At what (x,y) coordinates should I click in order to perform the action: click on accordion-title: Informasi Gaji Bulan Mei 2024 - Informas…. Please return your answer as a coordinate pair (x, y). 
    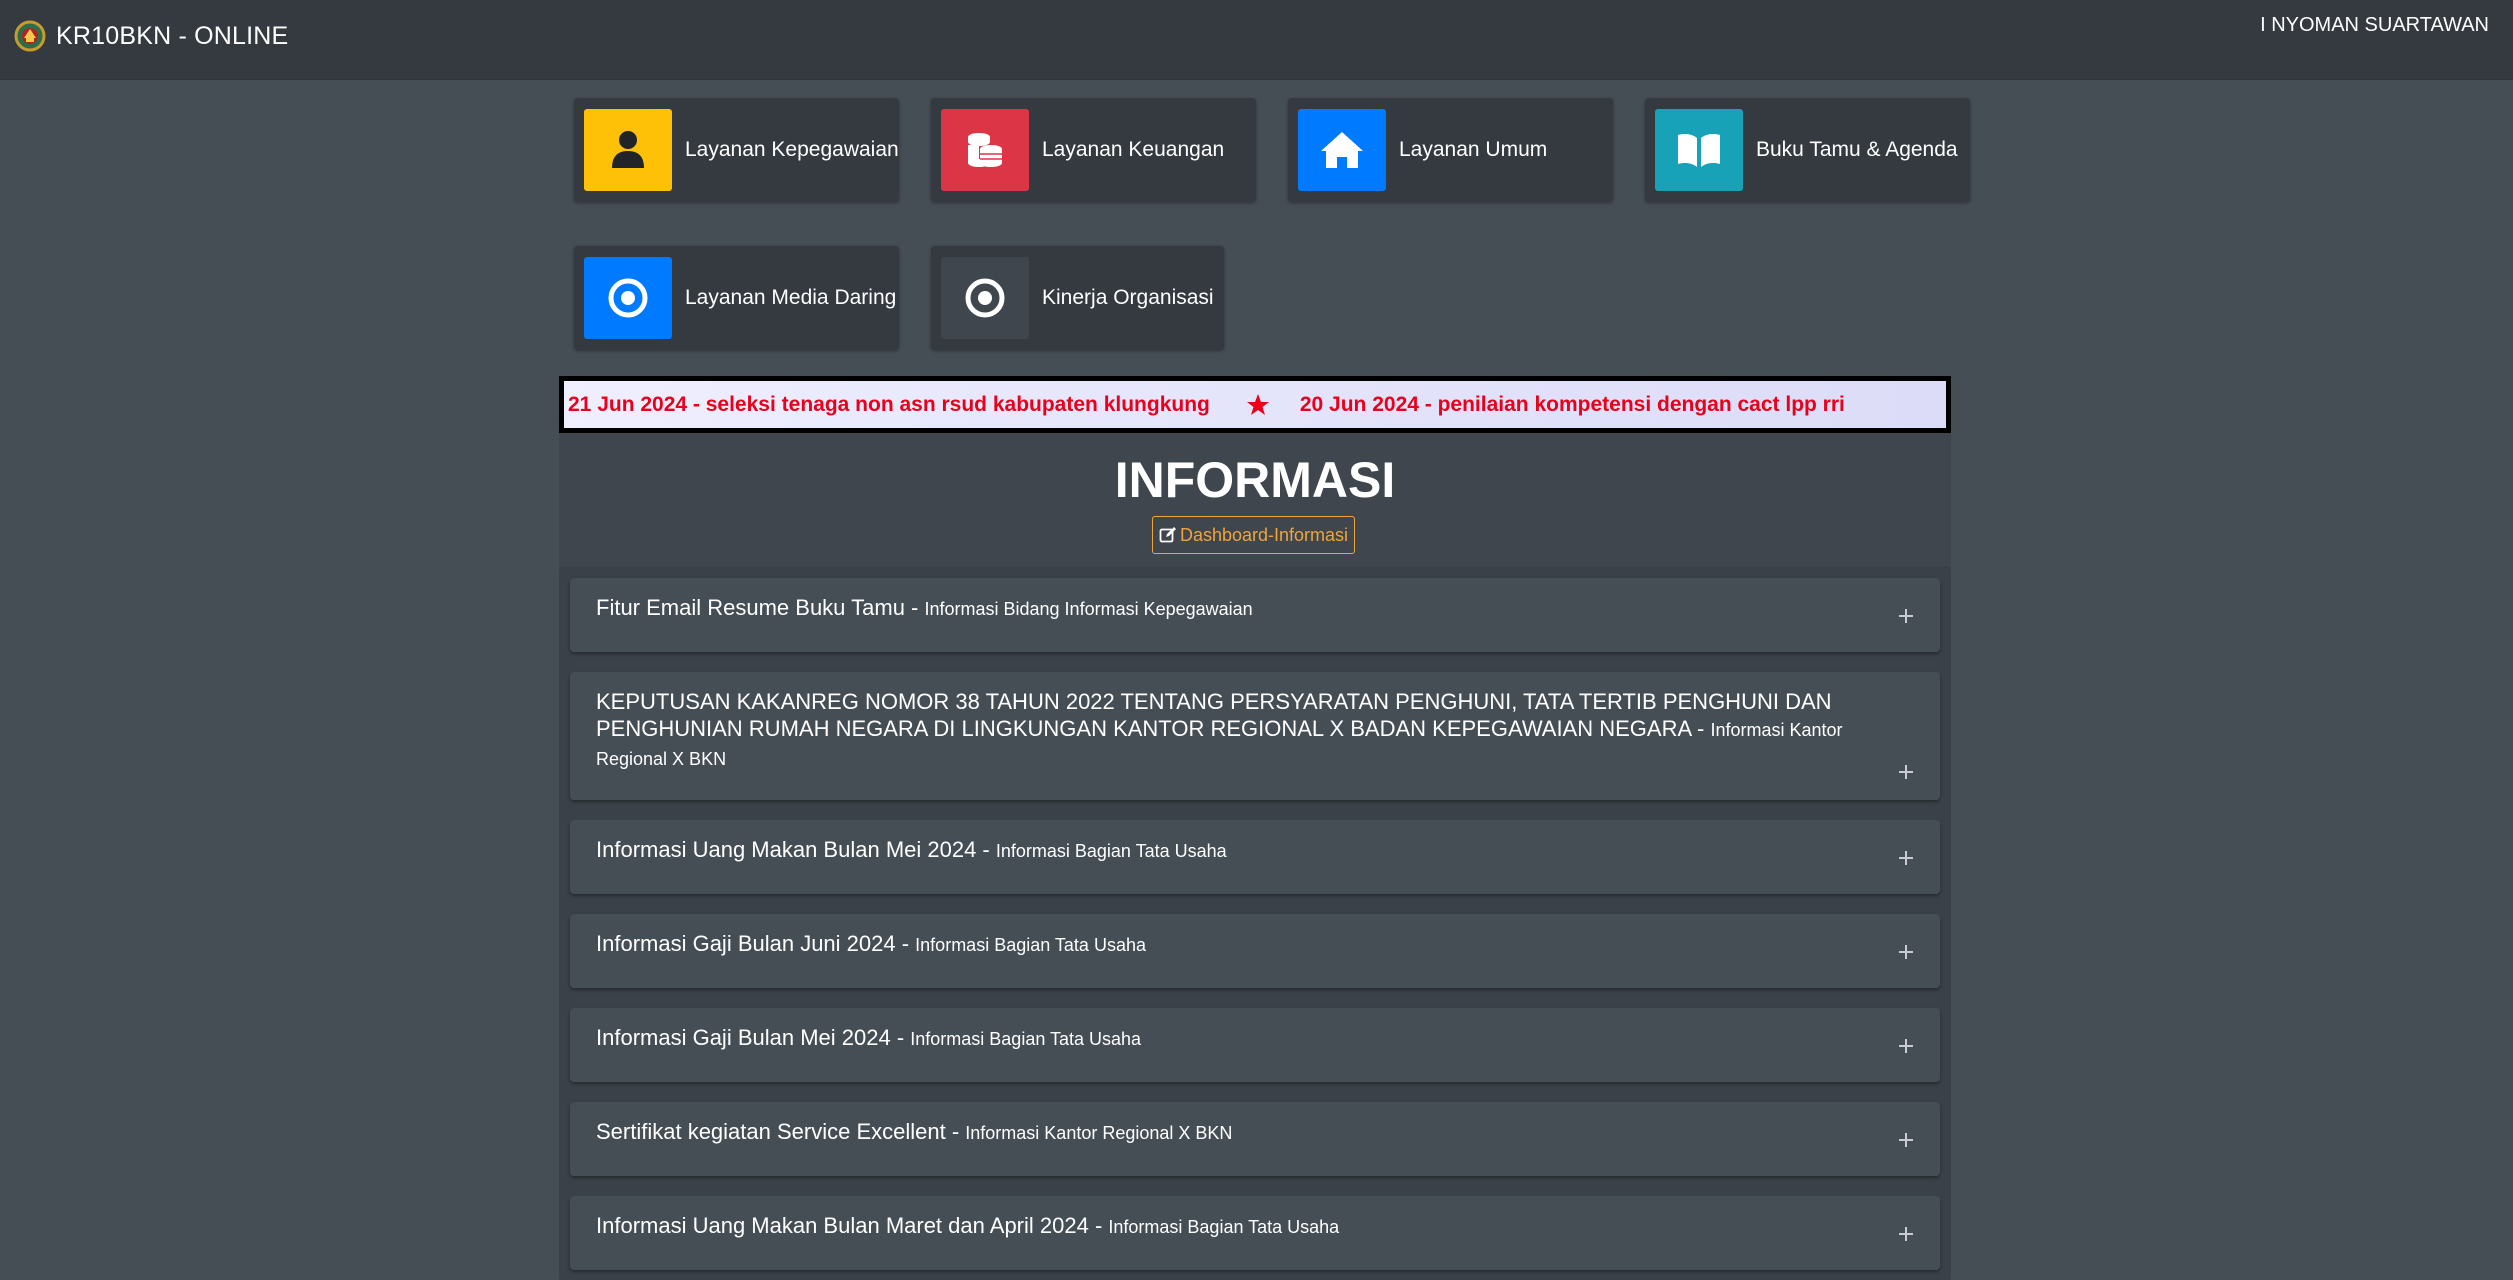
    Looking at the image, I should click on (1226, 1038).